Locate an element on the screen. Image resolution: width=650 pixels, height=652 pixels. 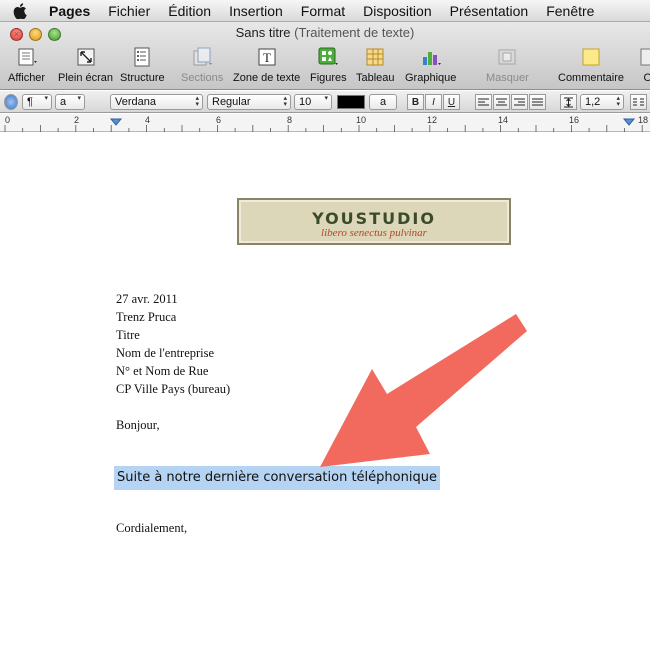
table-icon is located at coordinates (375, 57).